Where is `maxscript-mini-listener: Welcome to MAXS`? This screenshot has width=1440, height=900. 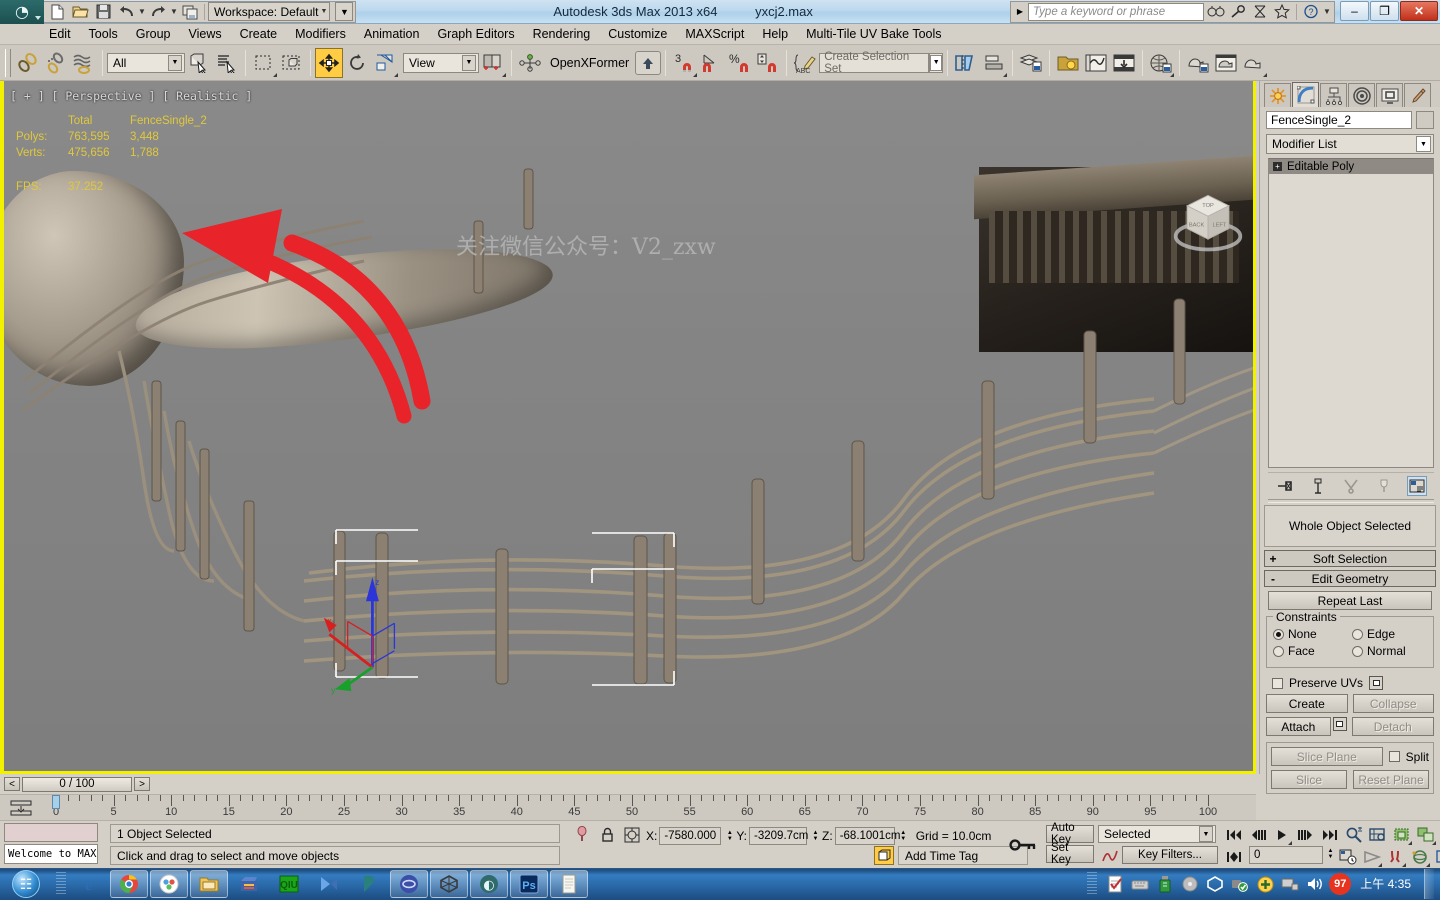
maxscript-mini-listener: Welcome to MAXS is located at coordinates (51, 854).